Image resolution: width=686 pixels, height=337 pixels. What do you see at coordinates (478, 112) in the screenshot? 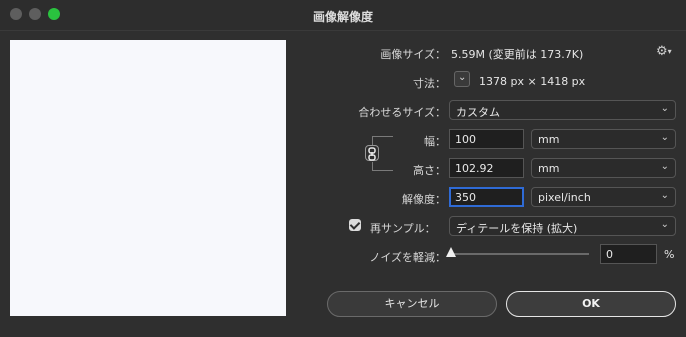
I see `fit-to-selected: カスタム` at bounding box center [478, 112].